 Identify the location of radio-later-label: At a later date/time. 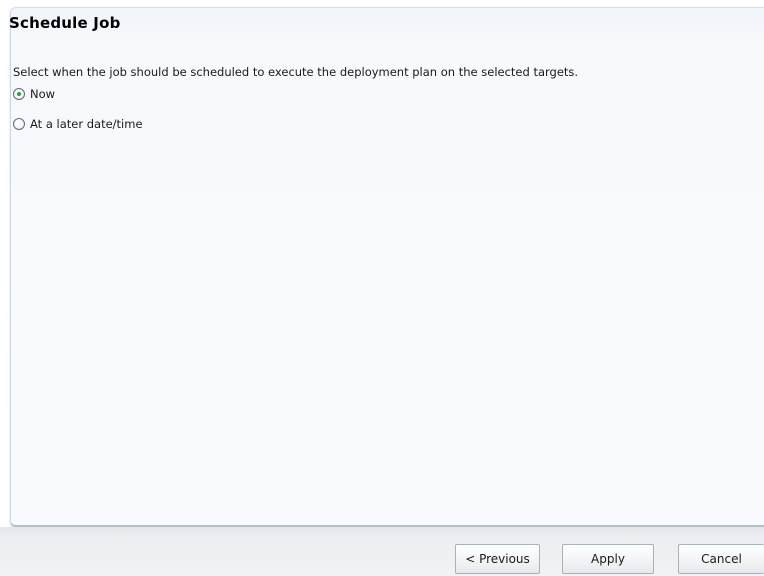
(86, 124).